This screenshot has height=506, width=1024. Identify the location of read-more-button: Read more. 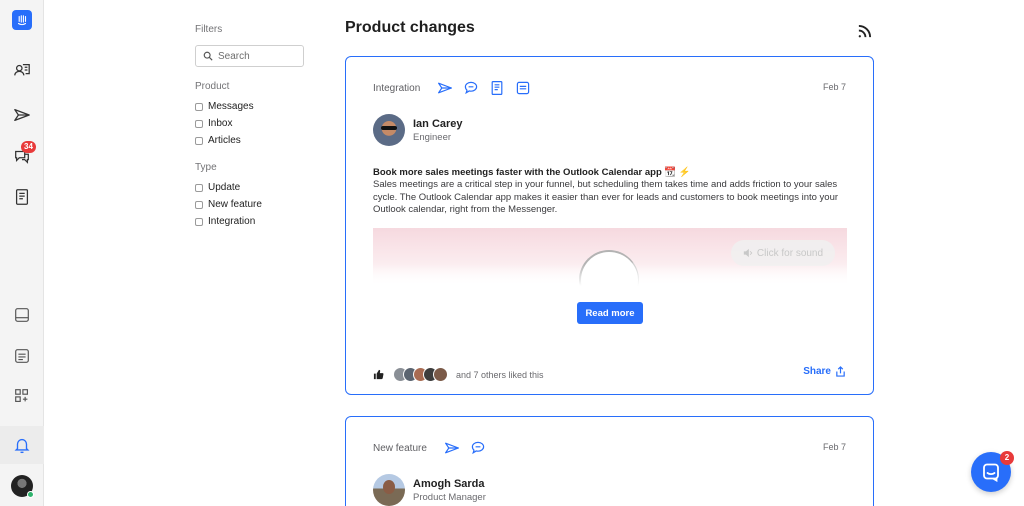
(610, 313).